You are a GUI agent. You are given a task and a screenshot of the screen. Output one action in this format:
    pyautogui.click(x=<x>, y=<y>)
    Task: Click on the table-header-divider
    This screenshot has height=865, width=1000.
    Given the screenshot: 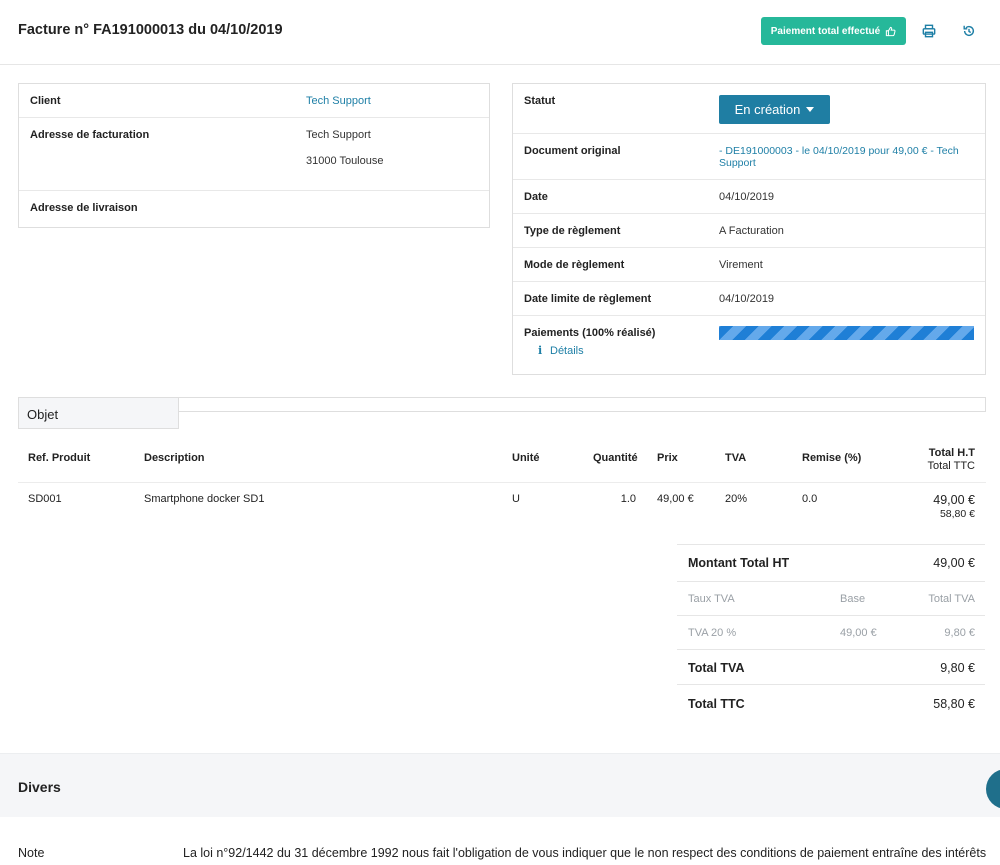 What is the action you would take?
    pyautogui.click(x=502, y=482)
    